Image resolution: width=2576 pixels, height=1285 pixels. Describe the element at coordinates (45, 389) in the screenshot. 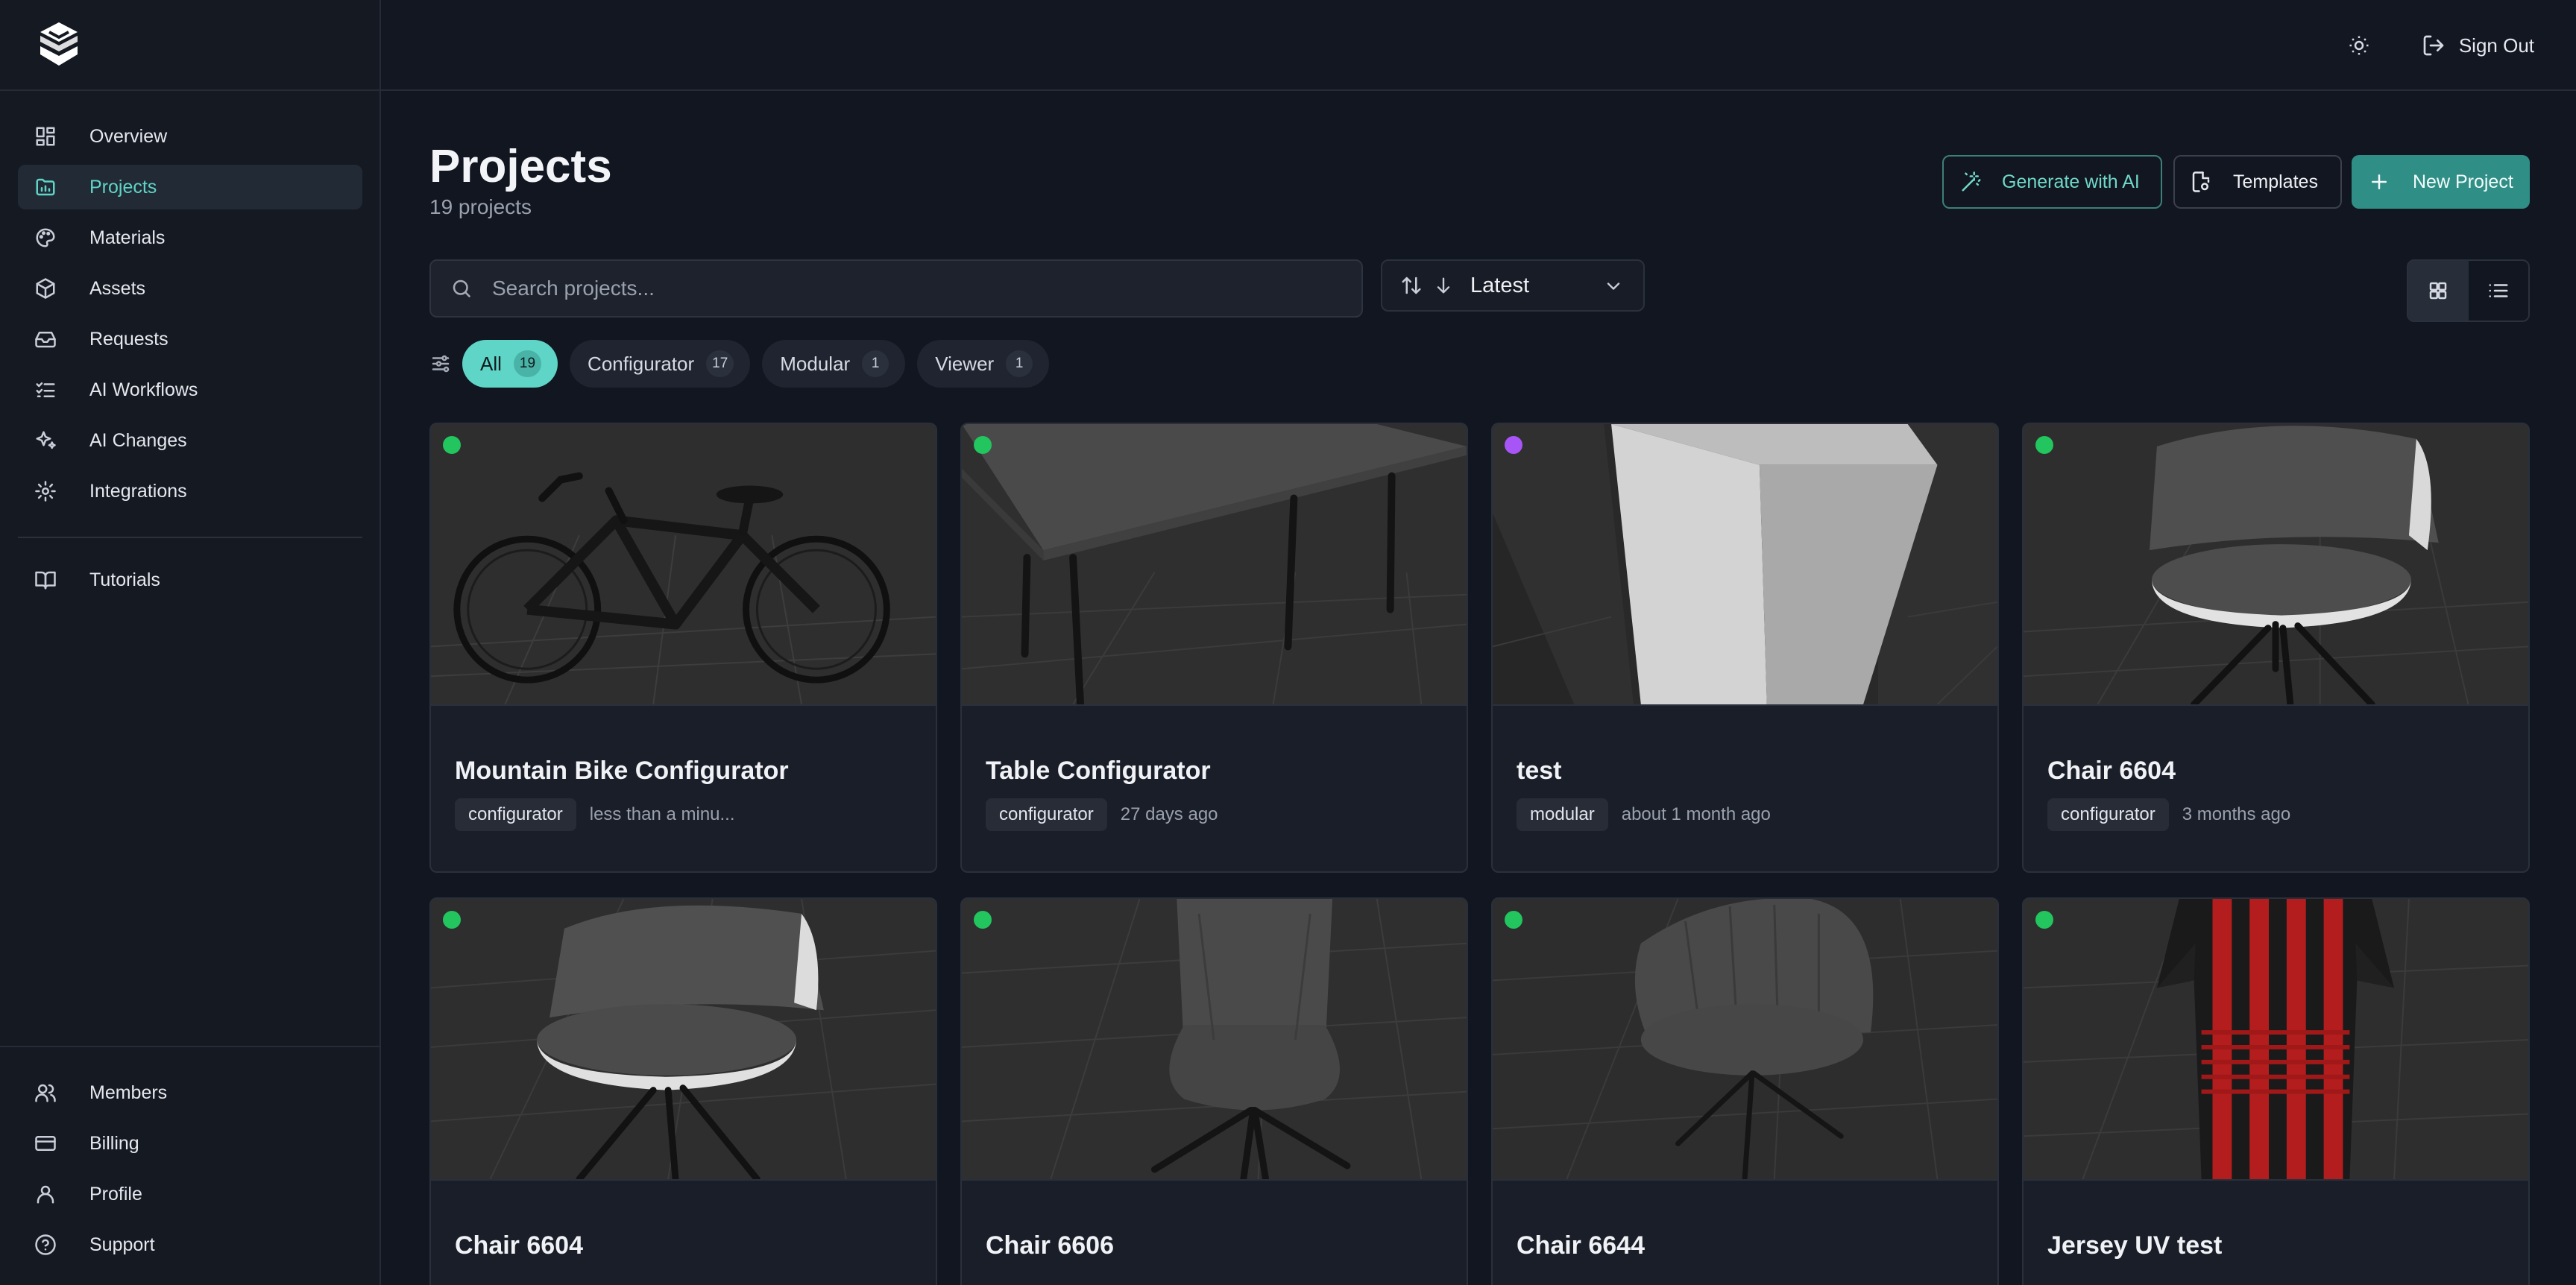

I see `list-checks-icon` at that location.